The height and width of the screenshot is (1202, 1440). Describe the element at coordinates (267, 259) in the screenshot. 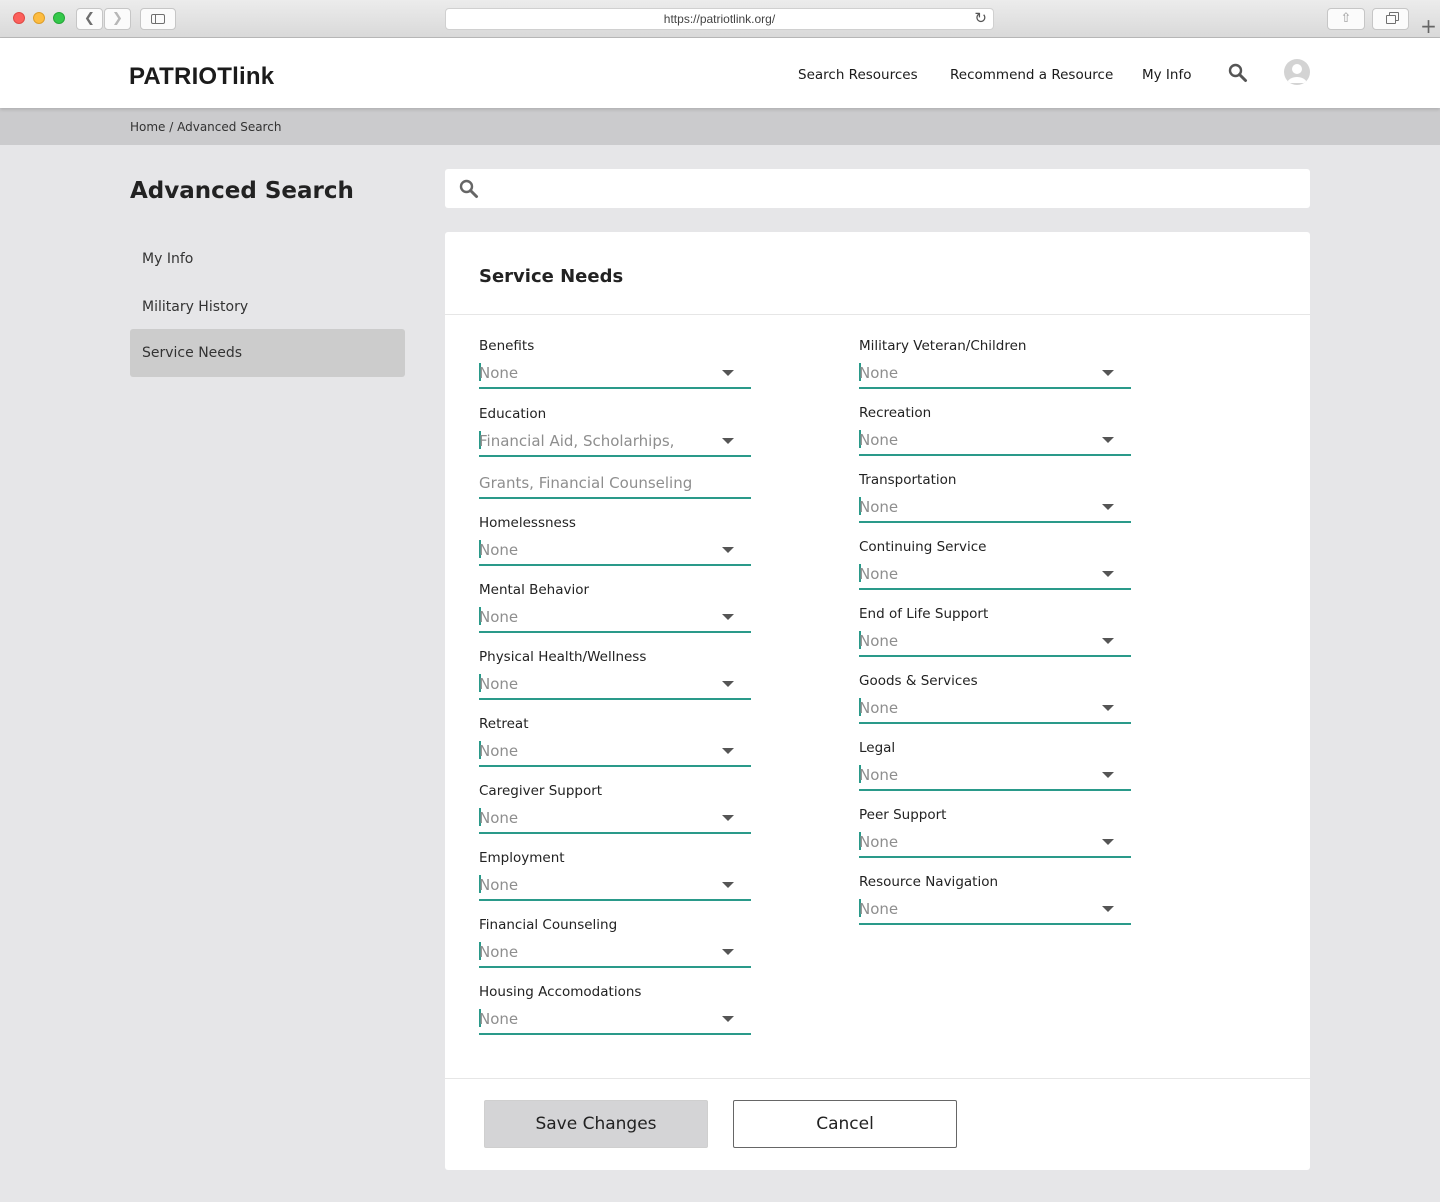

I see `sidebar-item-my-info: My Info` at that location.